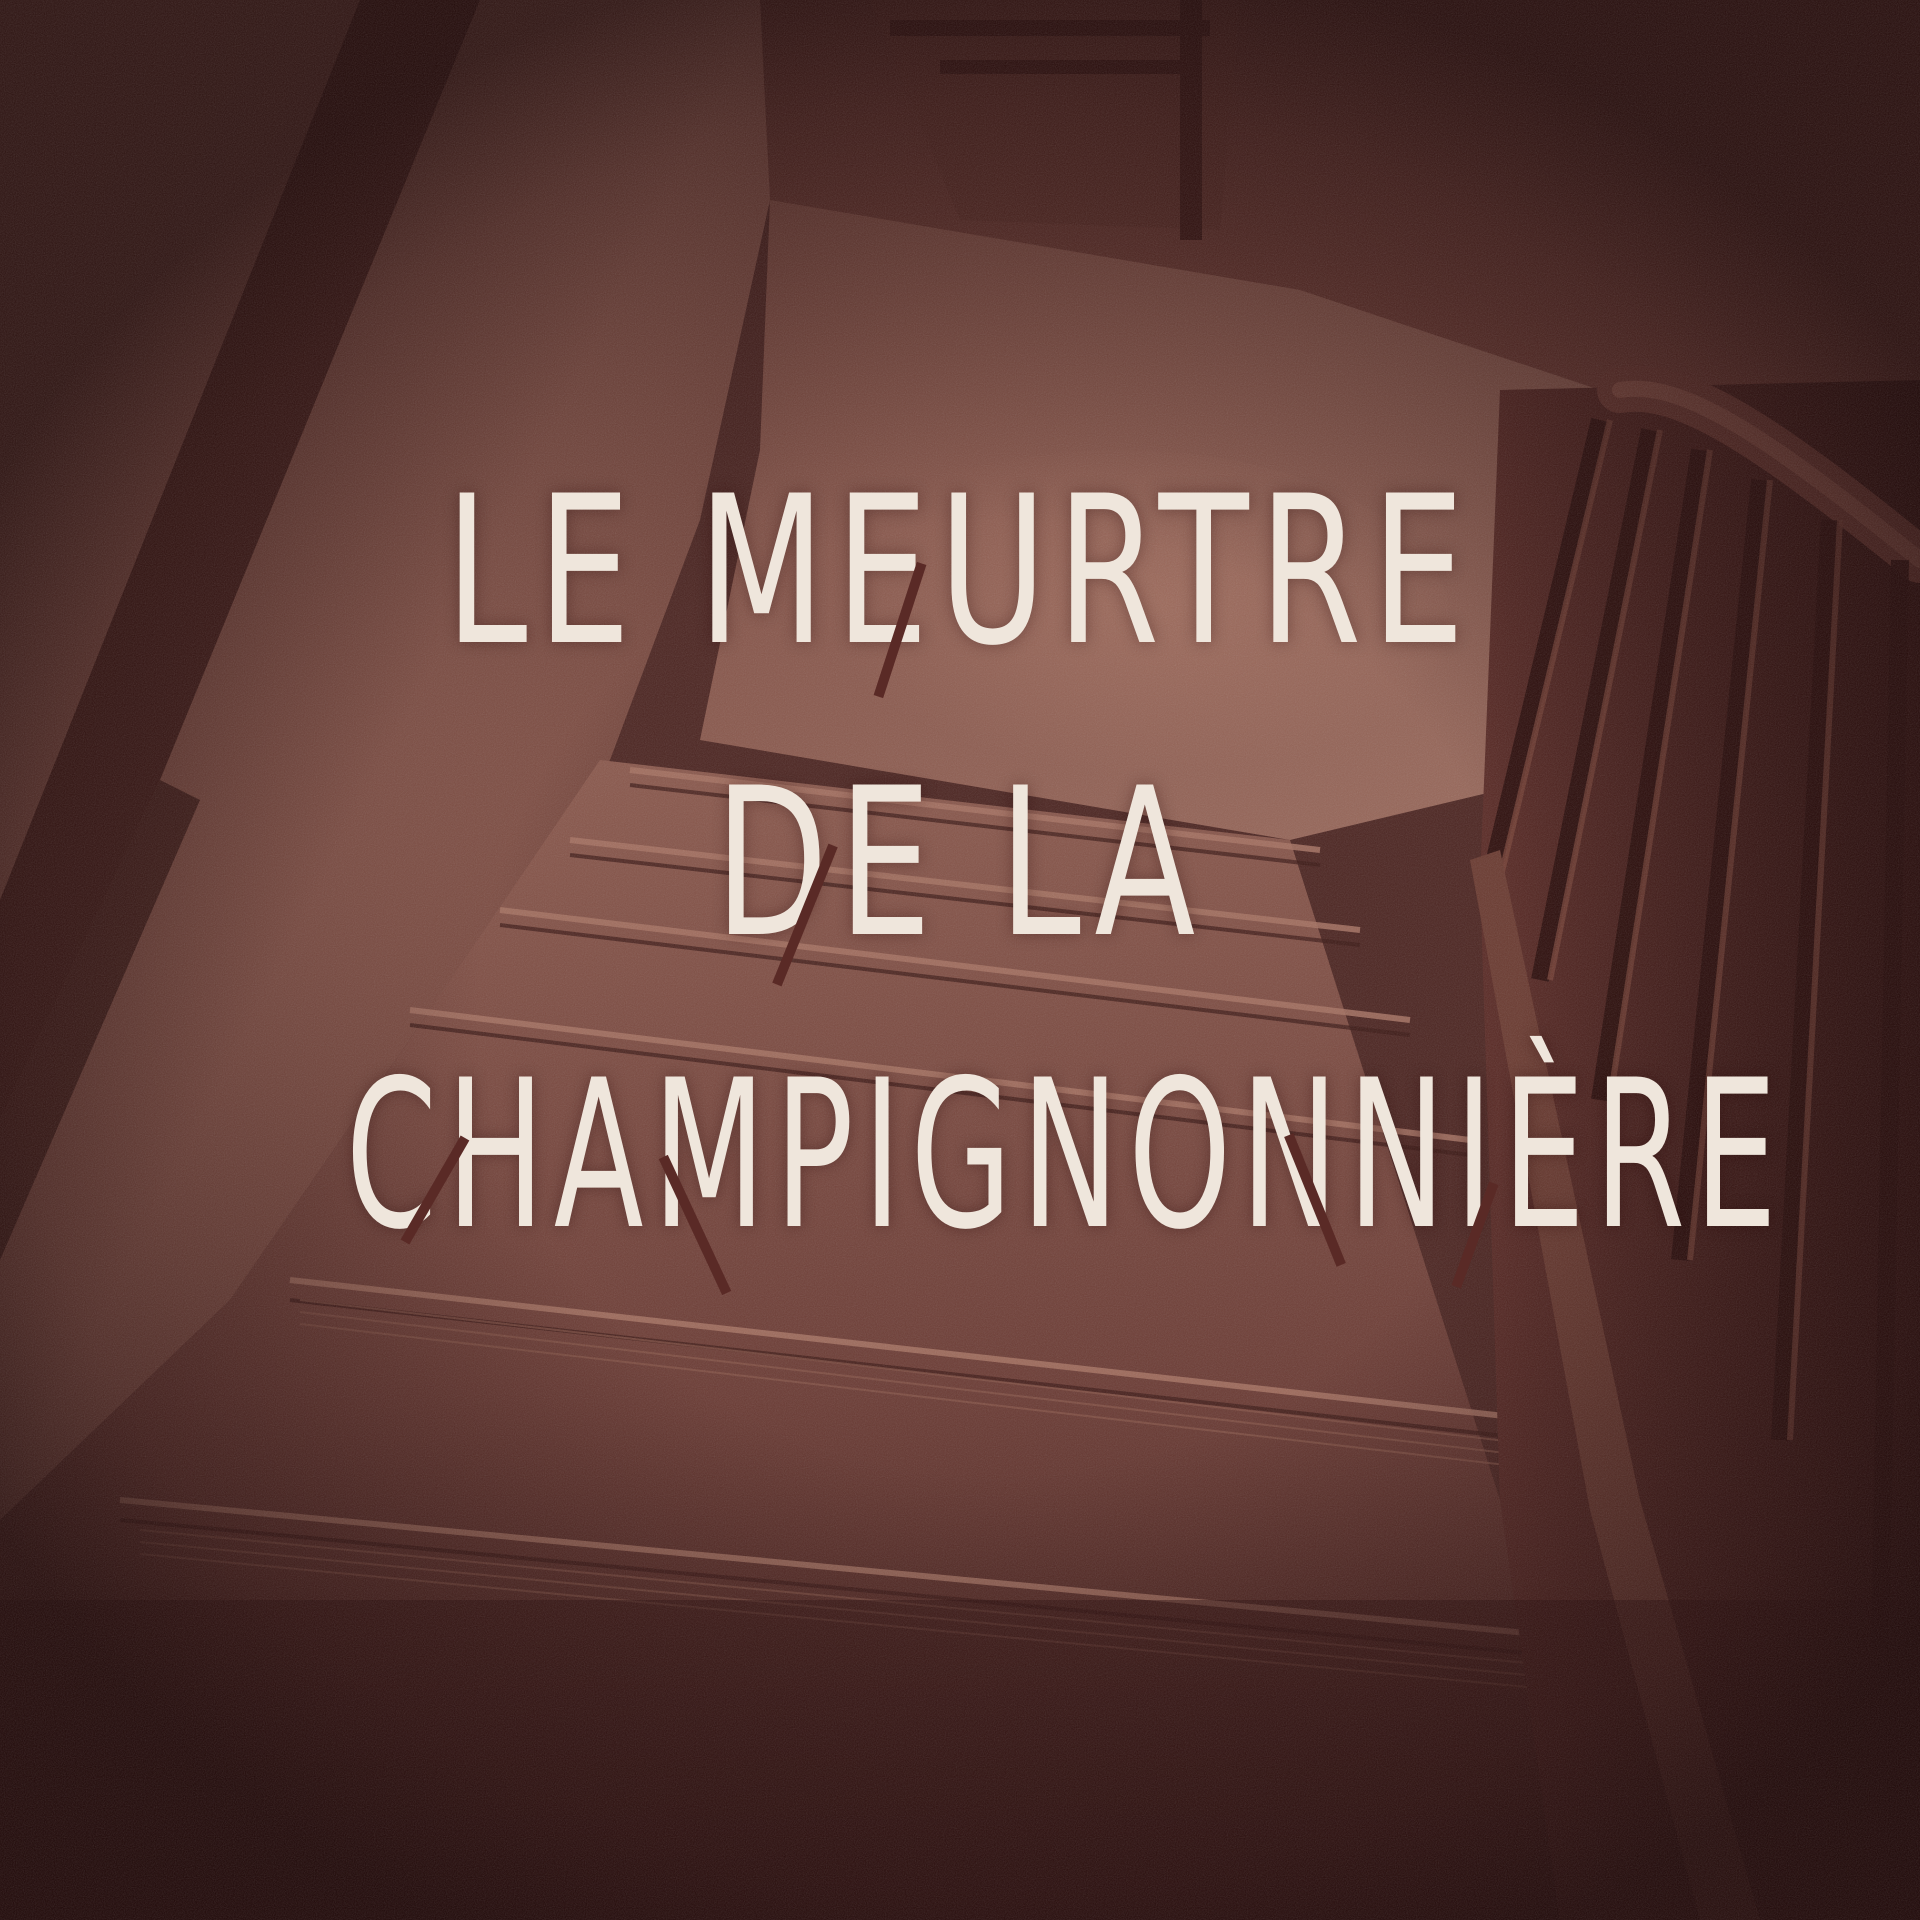 The height and width of the screenshot is (1920, 1920). I want to click on title-line-3: CHAMPIGNONNIÈRE, so click(1066, 1156).